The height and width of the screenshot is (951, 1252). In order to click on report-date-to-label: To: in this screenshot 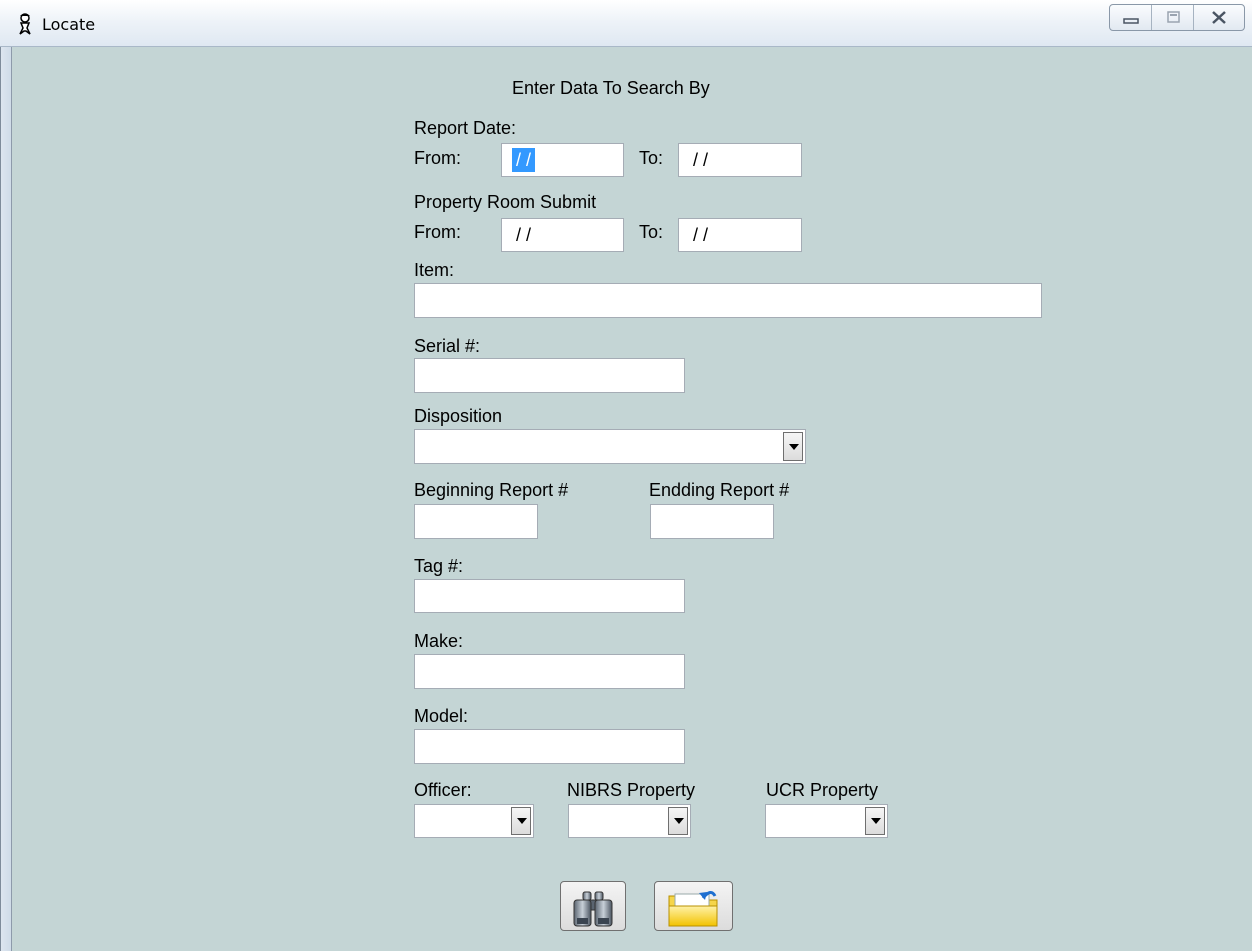, I will do `click(651, 158)`.